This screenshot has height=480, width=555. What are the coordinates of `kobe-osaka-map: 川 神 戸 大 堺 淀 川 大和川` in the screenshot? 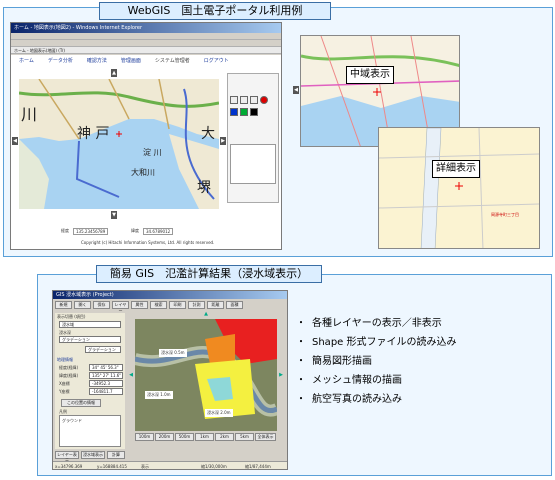 It's located at (119, 144).